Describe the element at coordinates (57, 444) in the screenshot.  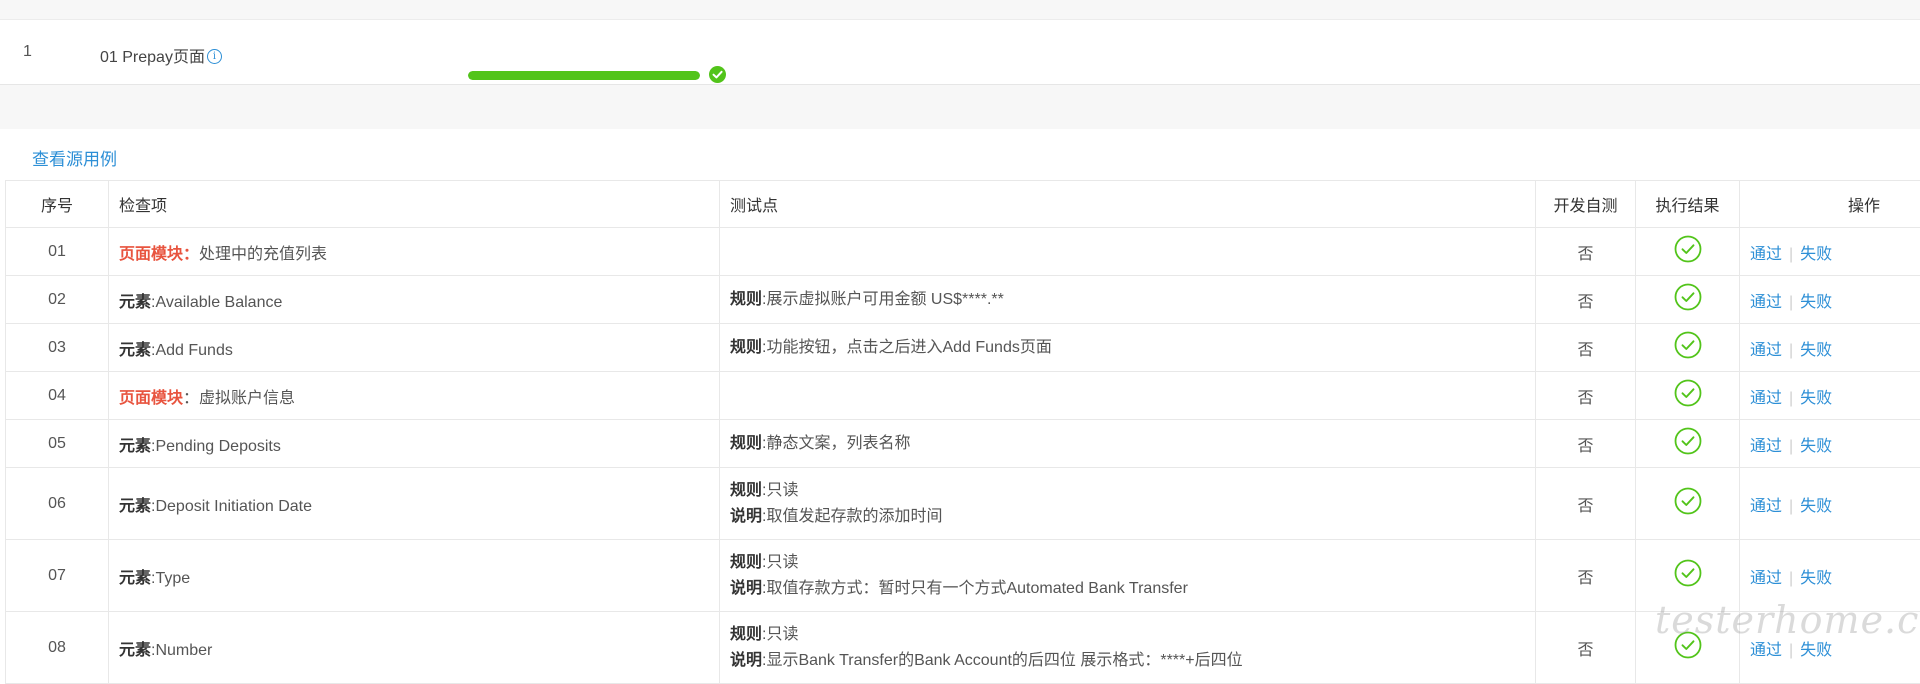
I see `row-seq: 05` at that location.